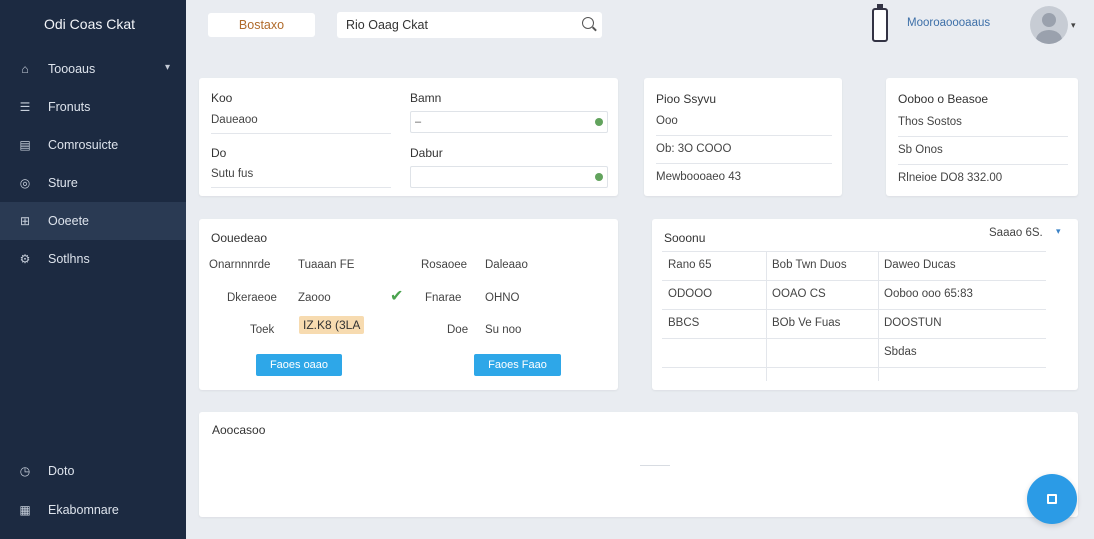 This screenshot has height=539, width=1094. What do you see at coordinates (408, 137) in the screenshot?
I see `form-card: Koo Daueaoo Bamn – Do Sutu fus Dabur` at bounding box center [408, 137].